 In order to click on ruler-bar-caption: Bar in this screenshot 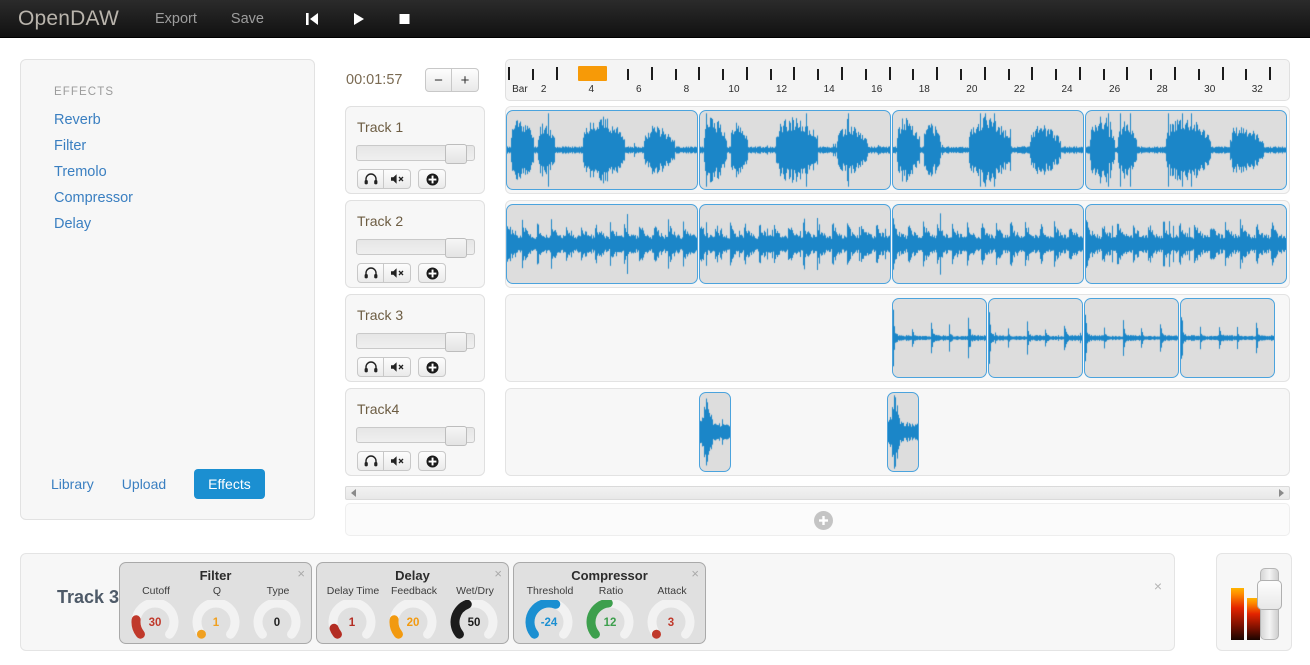, I will do `click(520, 89)`.